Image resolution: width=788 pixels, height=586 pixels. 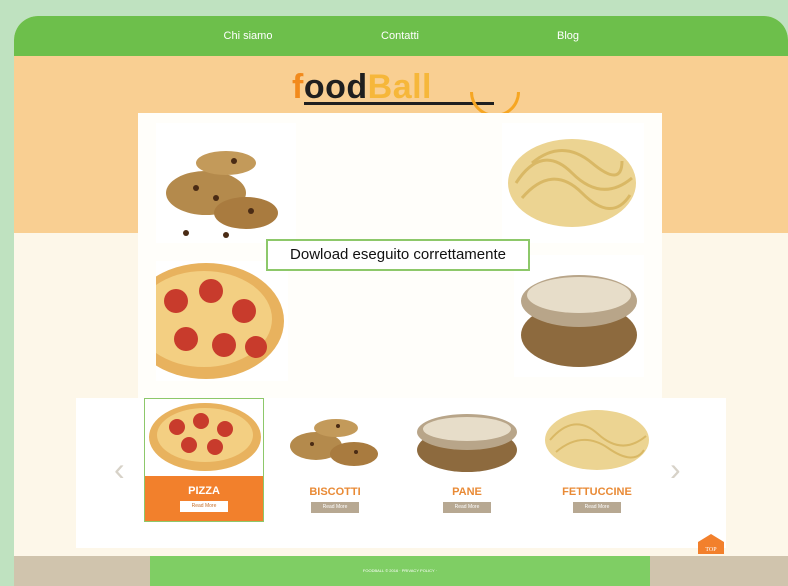 I want to click on pasta-image, so click(x=573, y=183).